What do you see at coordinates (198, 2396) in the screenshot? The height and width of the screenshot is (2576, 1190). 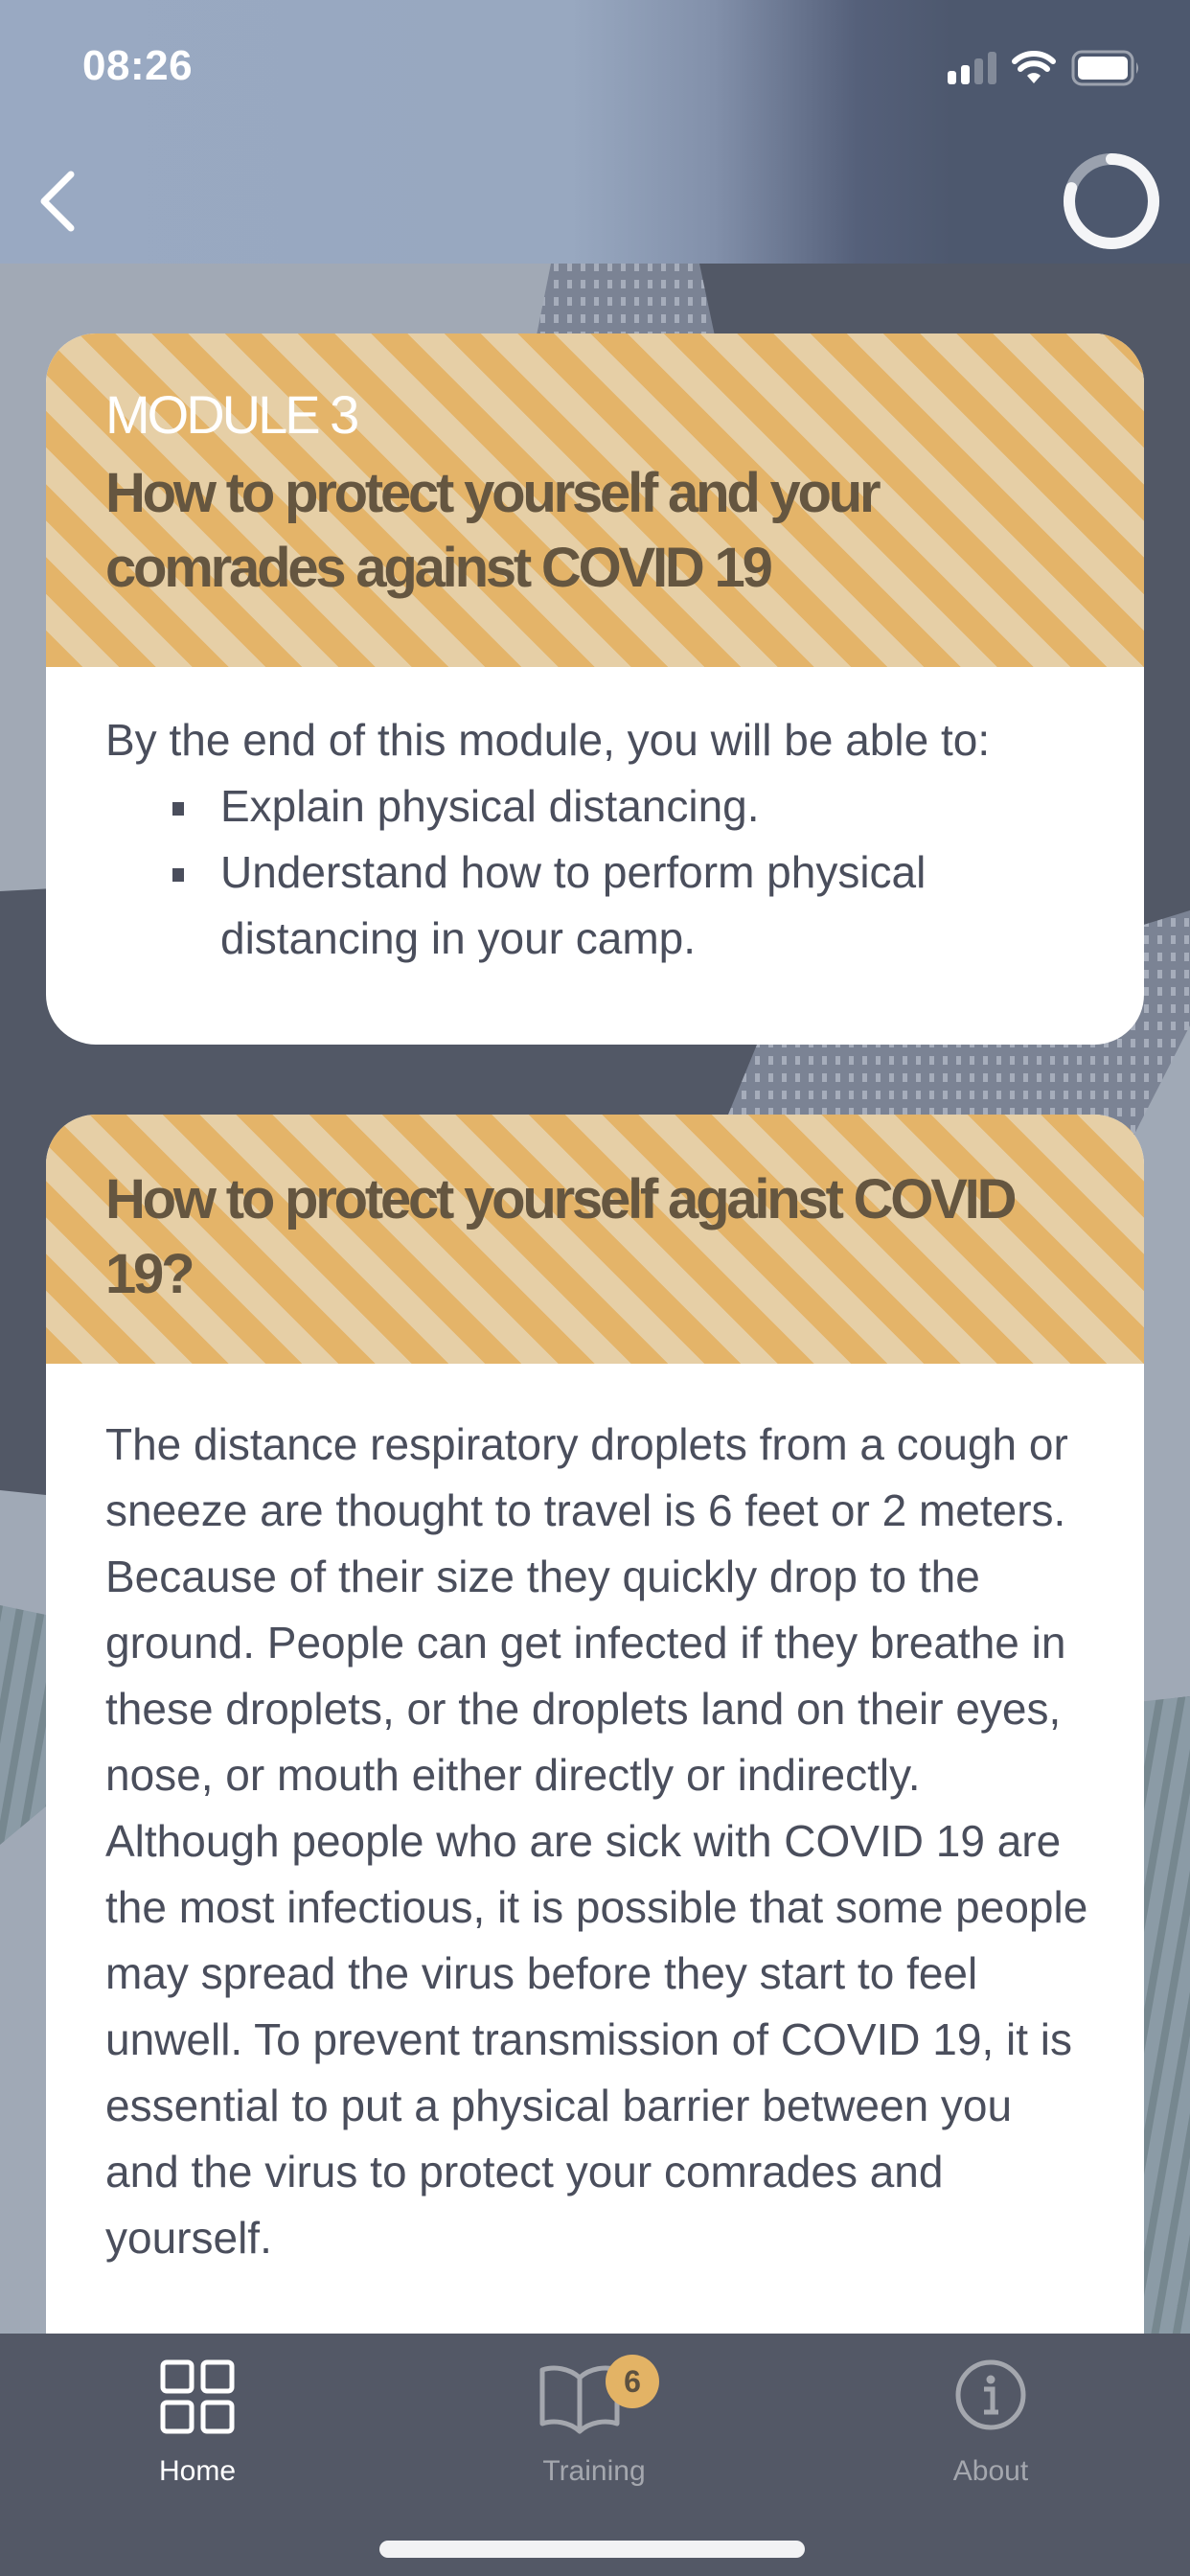 I see `grid-icon` at bounding box center [198, 2396].